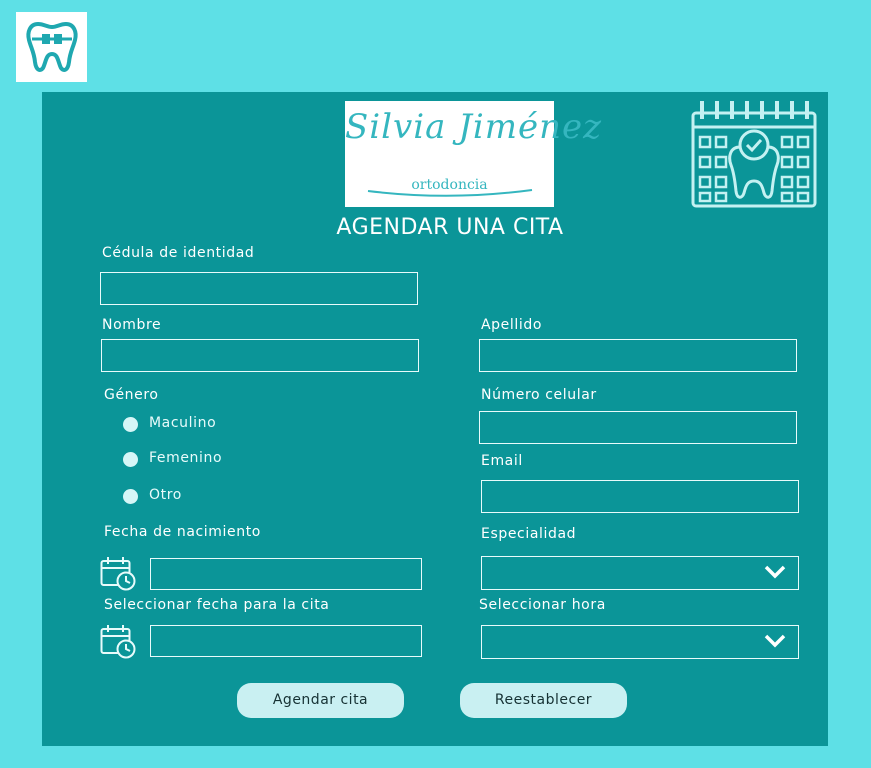 Image resolution: width=871 pixels, height=768 pixels. Describe the element at coordinates (450, 193) in the screenshot. I see `brand-swoosh` at that location.